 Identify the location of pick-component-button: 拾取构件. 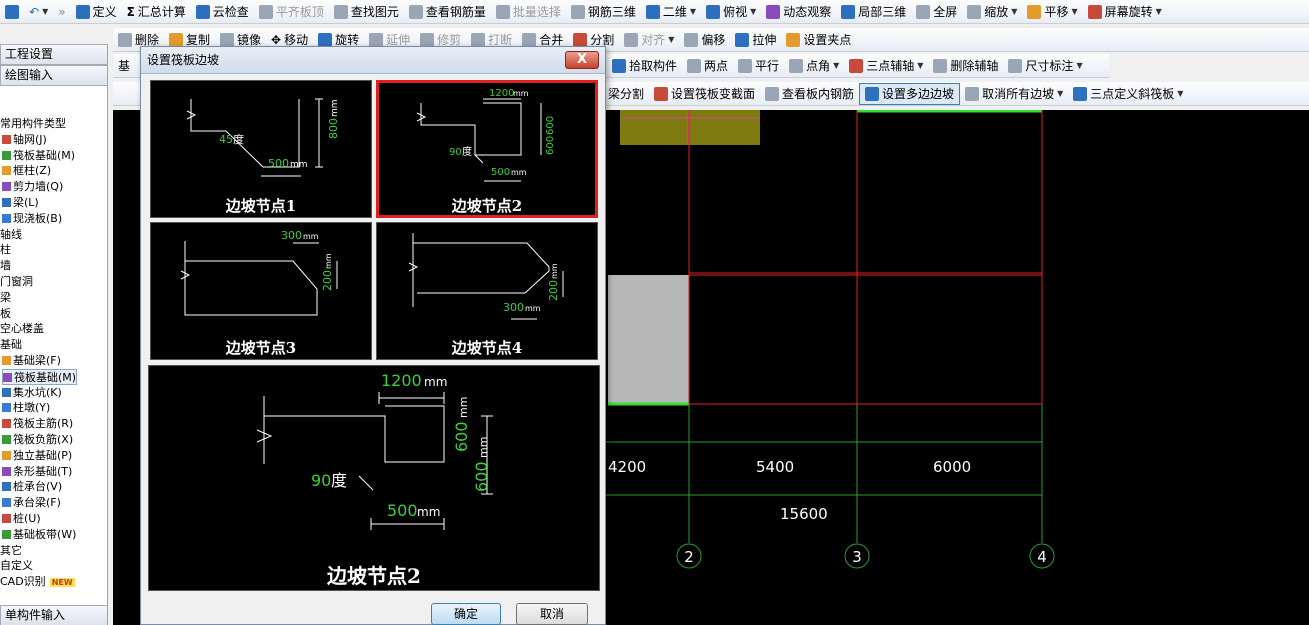
(644, 66).